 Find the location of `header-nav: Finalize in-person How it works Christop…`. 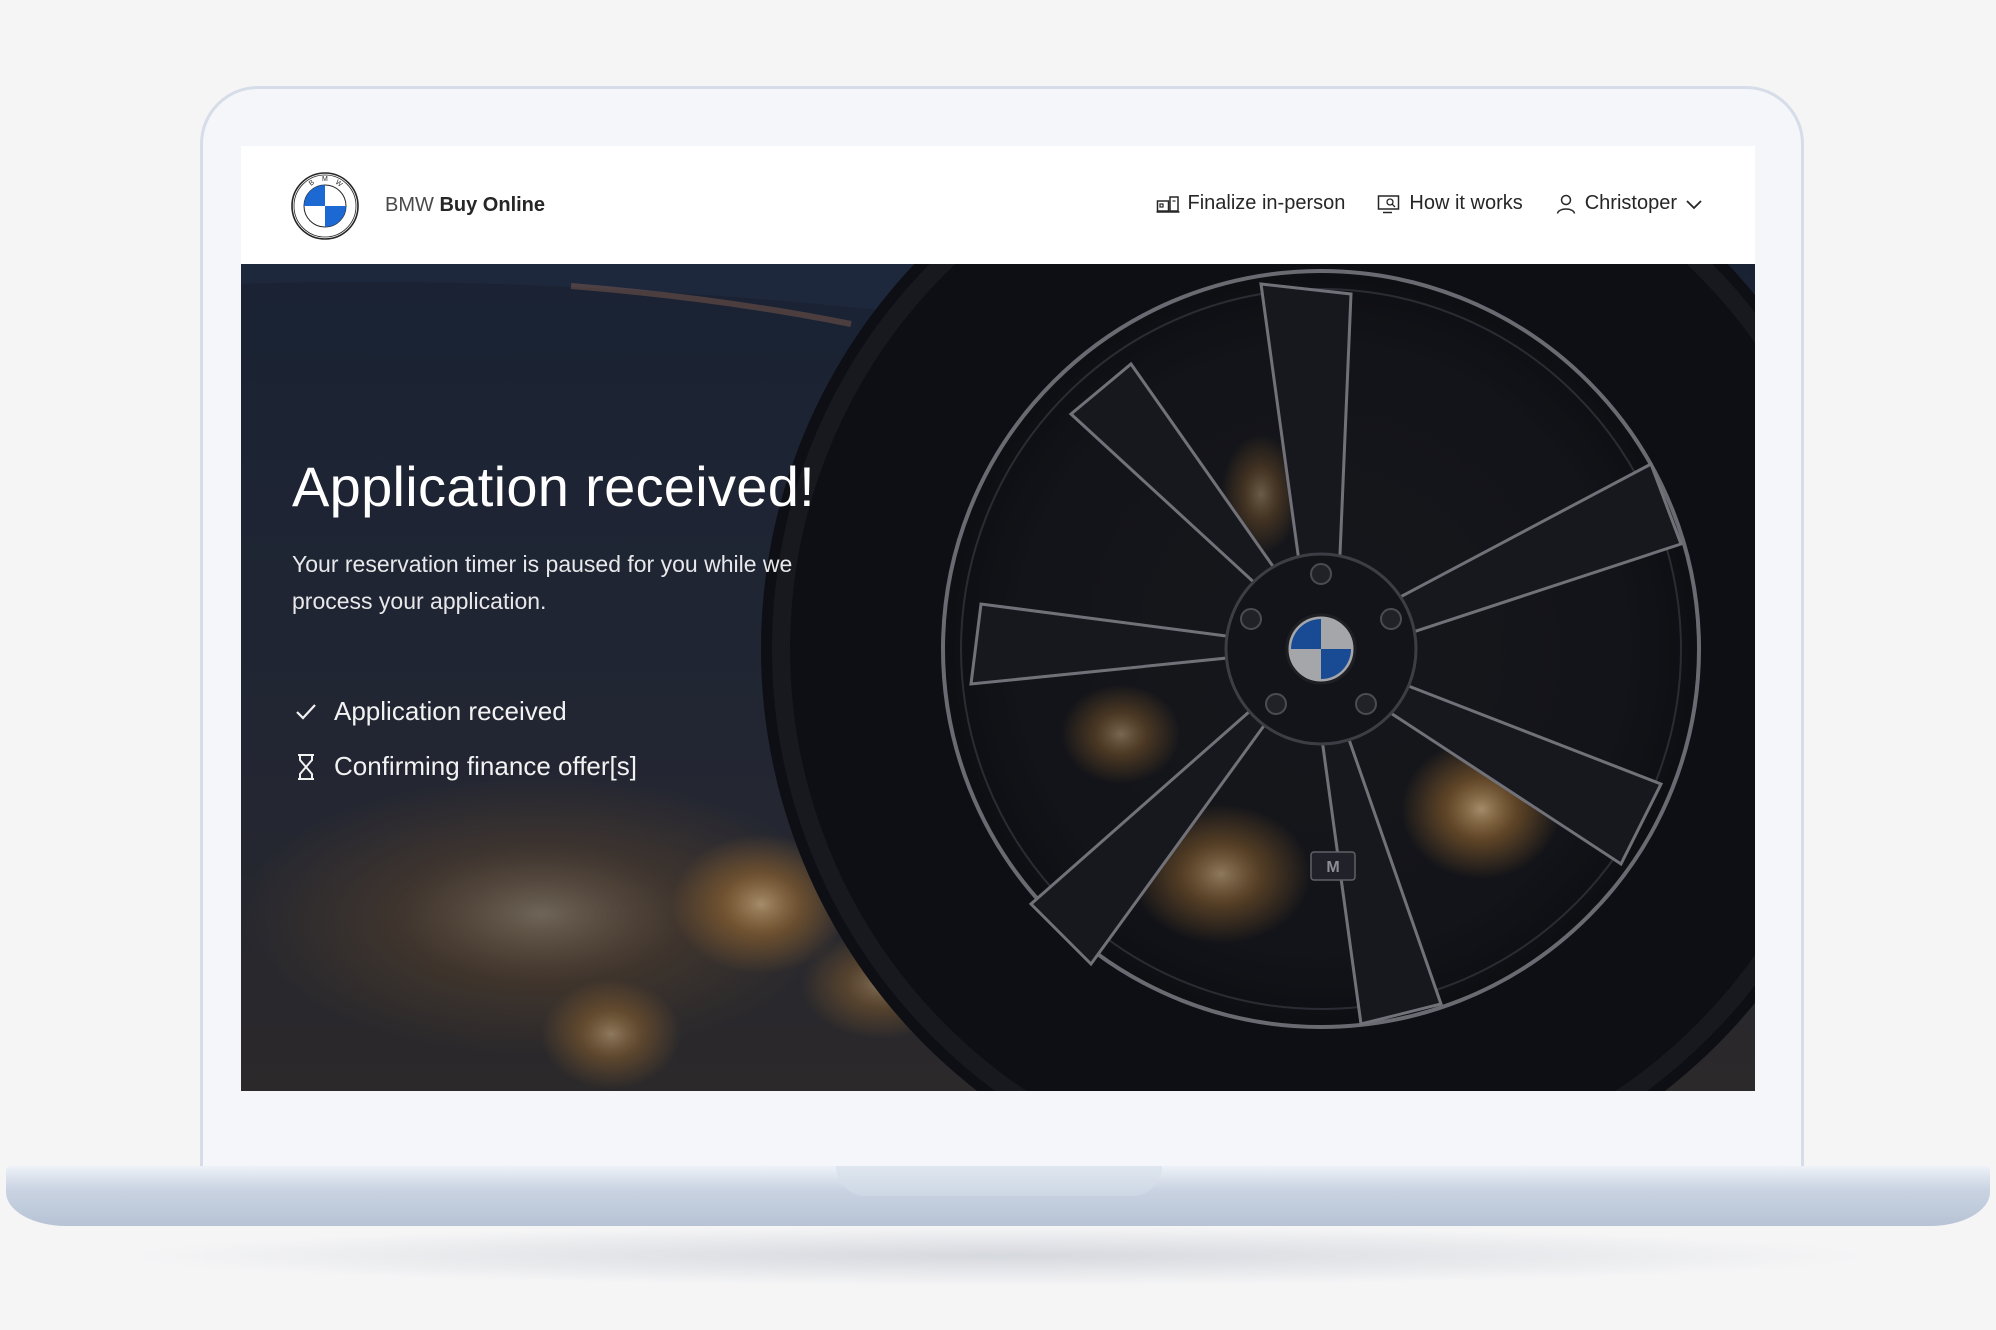

header-nav: Finalize in-person How it works Christop… is located at coordinates (1429, 203).